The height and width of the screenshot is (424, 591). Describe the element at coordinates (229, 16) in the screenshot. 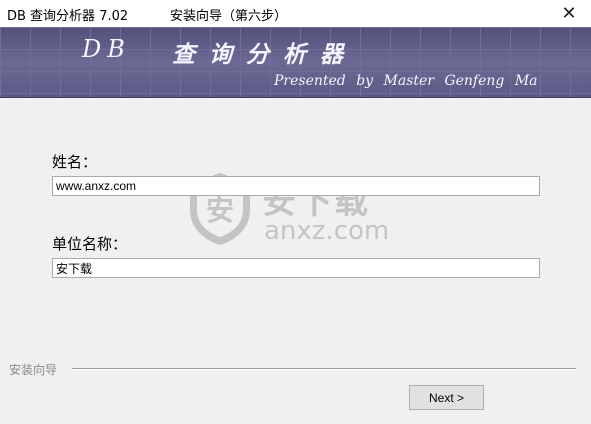

I see `step-title: 安装向导（第六步）` at that location.